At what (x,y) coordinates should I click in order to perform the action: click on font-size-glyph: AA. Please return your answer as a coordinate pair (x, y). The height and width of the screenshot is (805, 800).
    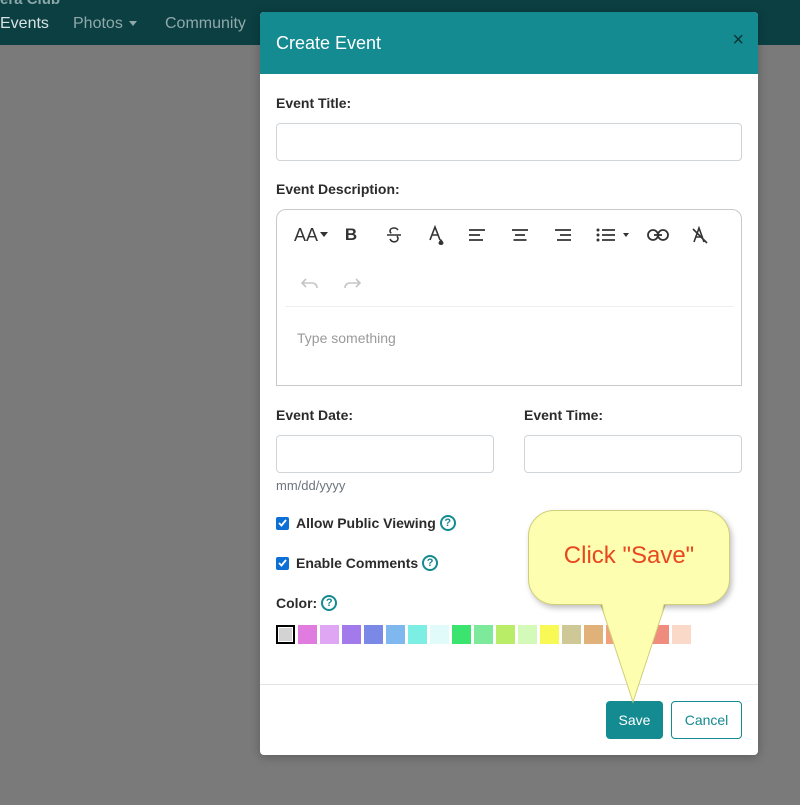
    Looking at the image, I should click on (305, 234).